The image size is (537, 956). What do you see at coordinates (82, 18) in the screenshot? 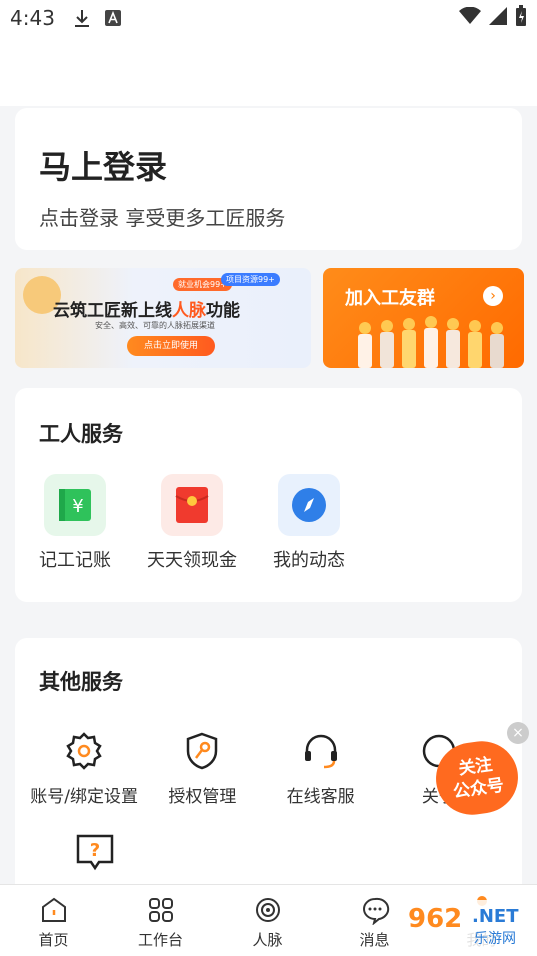
I see `download-icon` at bounding box center [82, 18].